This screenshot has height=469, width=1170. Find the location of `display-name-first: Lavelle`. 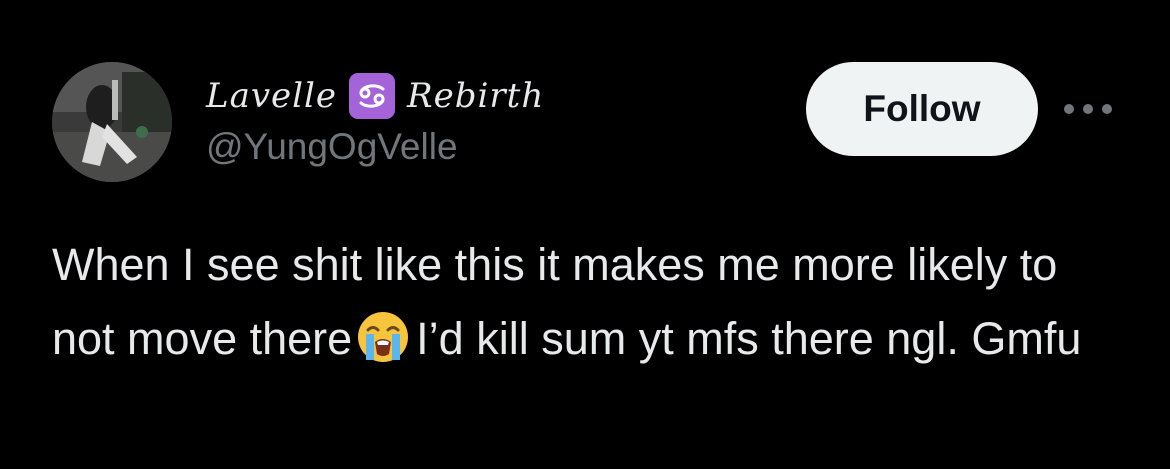

display-name-first: Lavelle is located at coordinates (272, 96).